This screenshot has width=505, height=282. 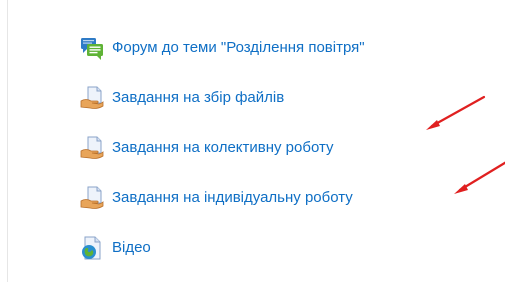 What do you see at coordinates (232, 198) in the screenshot?
I see `activity-assignment-individual-link: Завдання на індивідуальну роботу` at bounding box center [232, 198].